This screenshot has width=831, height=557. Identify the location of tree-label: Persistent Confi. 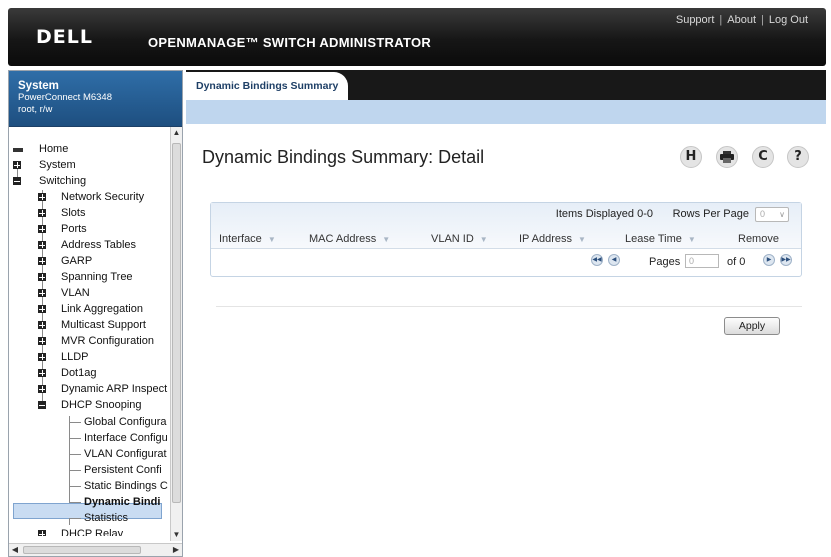
(123, 470).